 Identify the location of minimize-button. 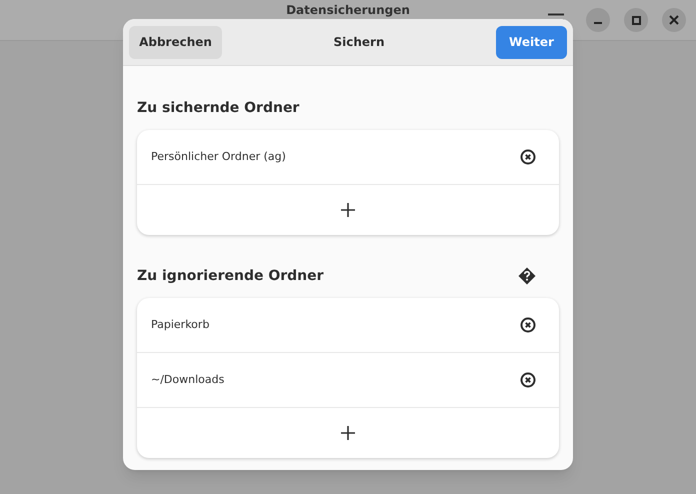
(598, 20).